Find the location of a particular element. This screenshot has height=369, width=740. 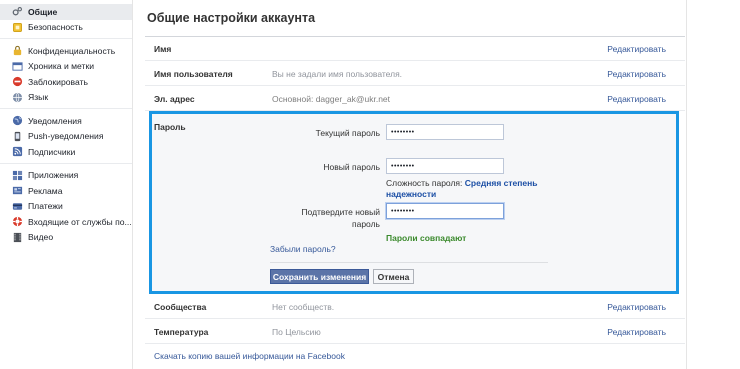

sidebar-item-payments: Платежи is located at coordinates (66, 207).